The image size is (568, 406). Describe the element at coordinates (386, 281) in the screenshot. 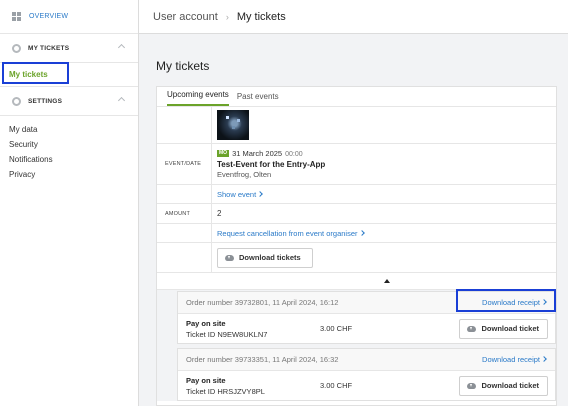

I see `caret-up-icon` at that location.